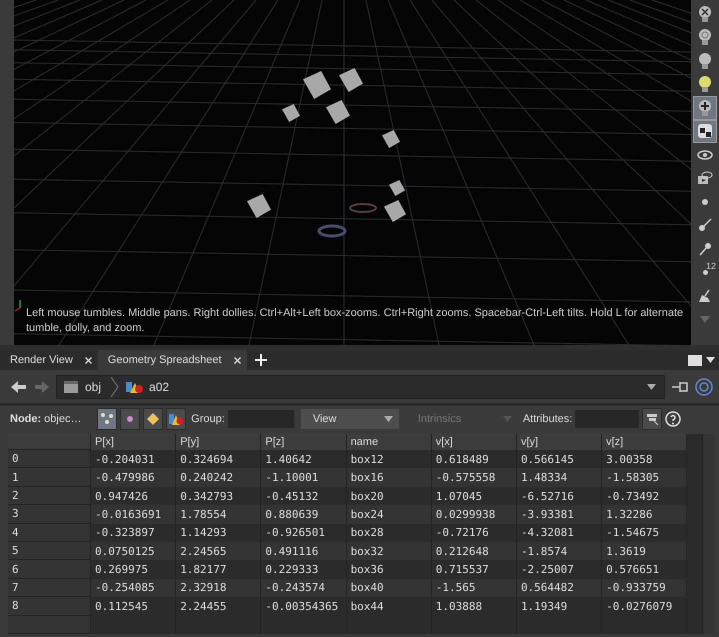 The height and width of the screenshot is (637, 719). What do you see at coordinates (93, 387) in the screenshot?
I see `path-segment: obj` at bounding box center [93, 387].